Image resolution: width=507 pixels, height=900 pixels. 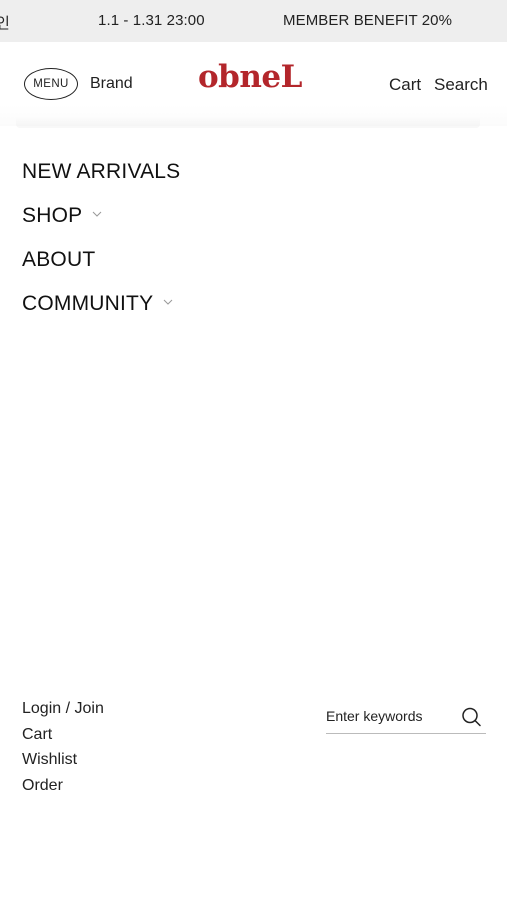 I want to click on nav-item-shop: SHOP, so click(x=62, y=216).